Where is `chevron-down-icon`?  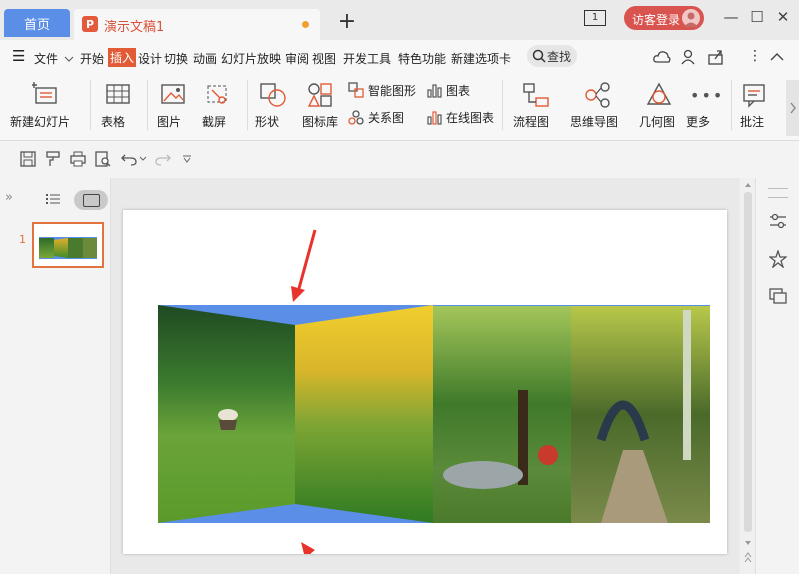 chevron-down-icon is located at coordinates (69, 59).